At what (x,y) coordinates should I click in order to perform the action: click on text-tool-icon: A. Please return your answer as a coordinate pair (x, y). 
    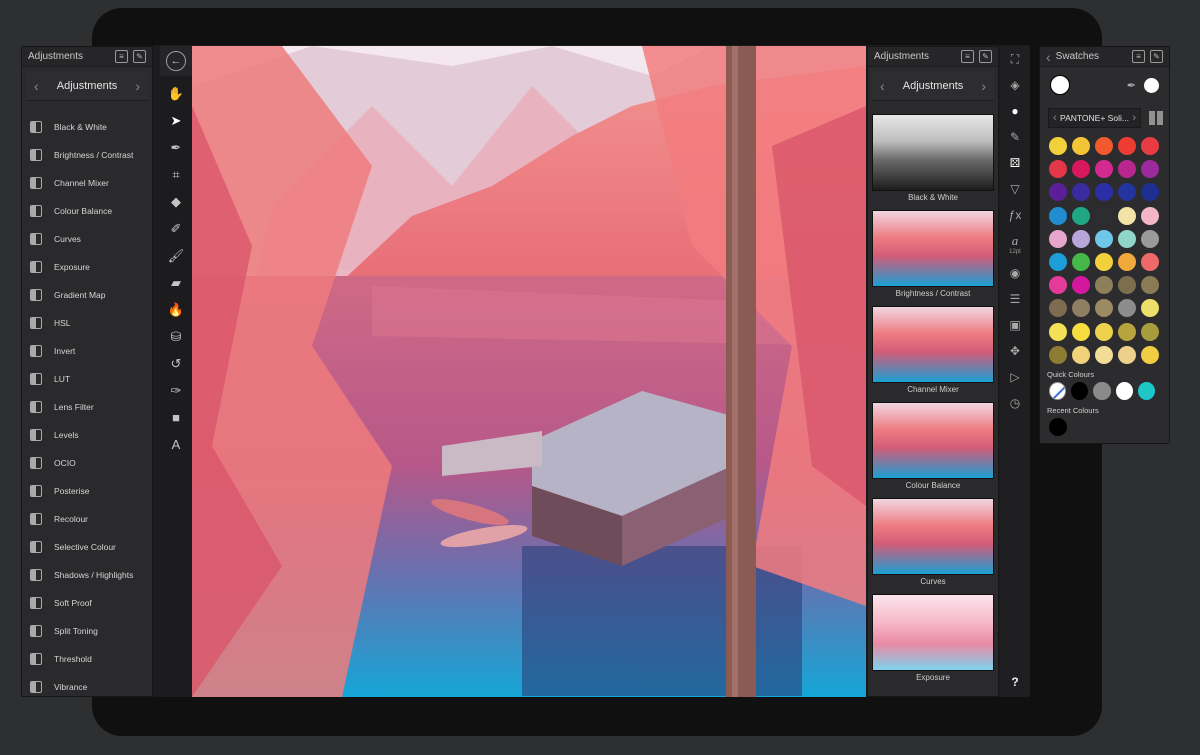
    Looking at the image, I should click on (176, 444).